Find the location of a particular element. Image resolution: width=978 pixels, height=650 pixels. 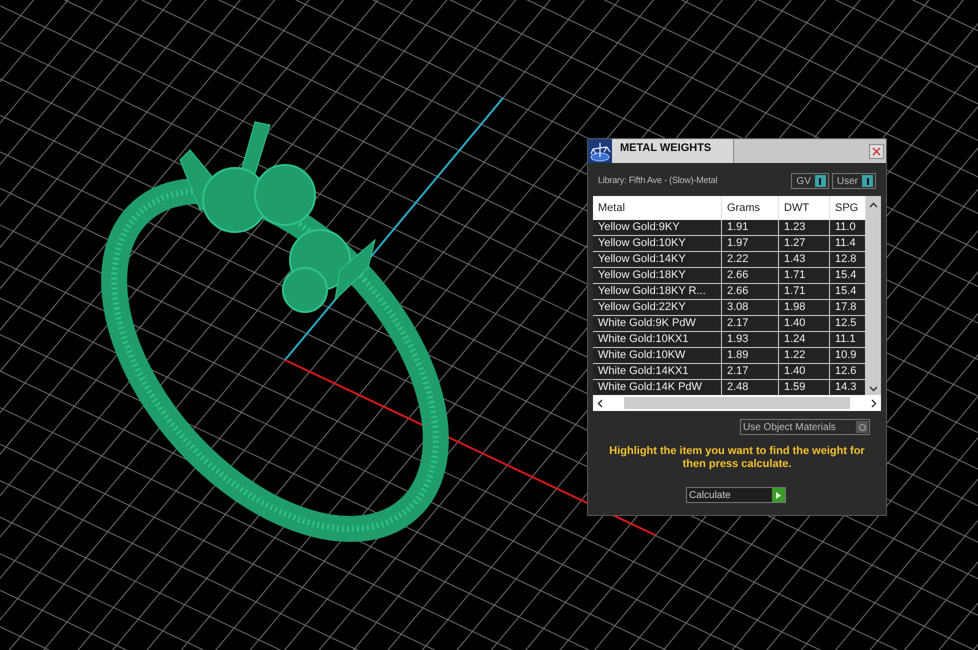

calculate-button: Calculate is located at coordinates (736, 495).